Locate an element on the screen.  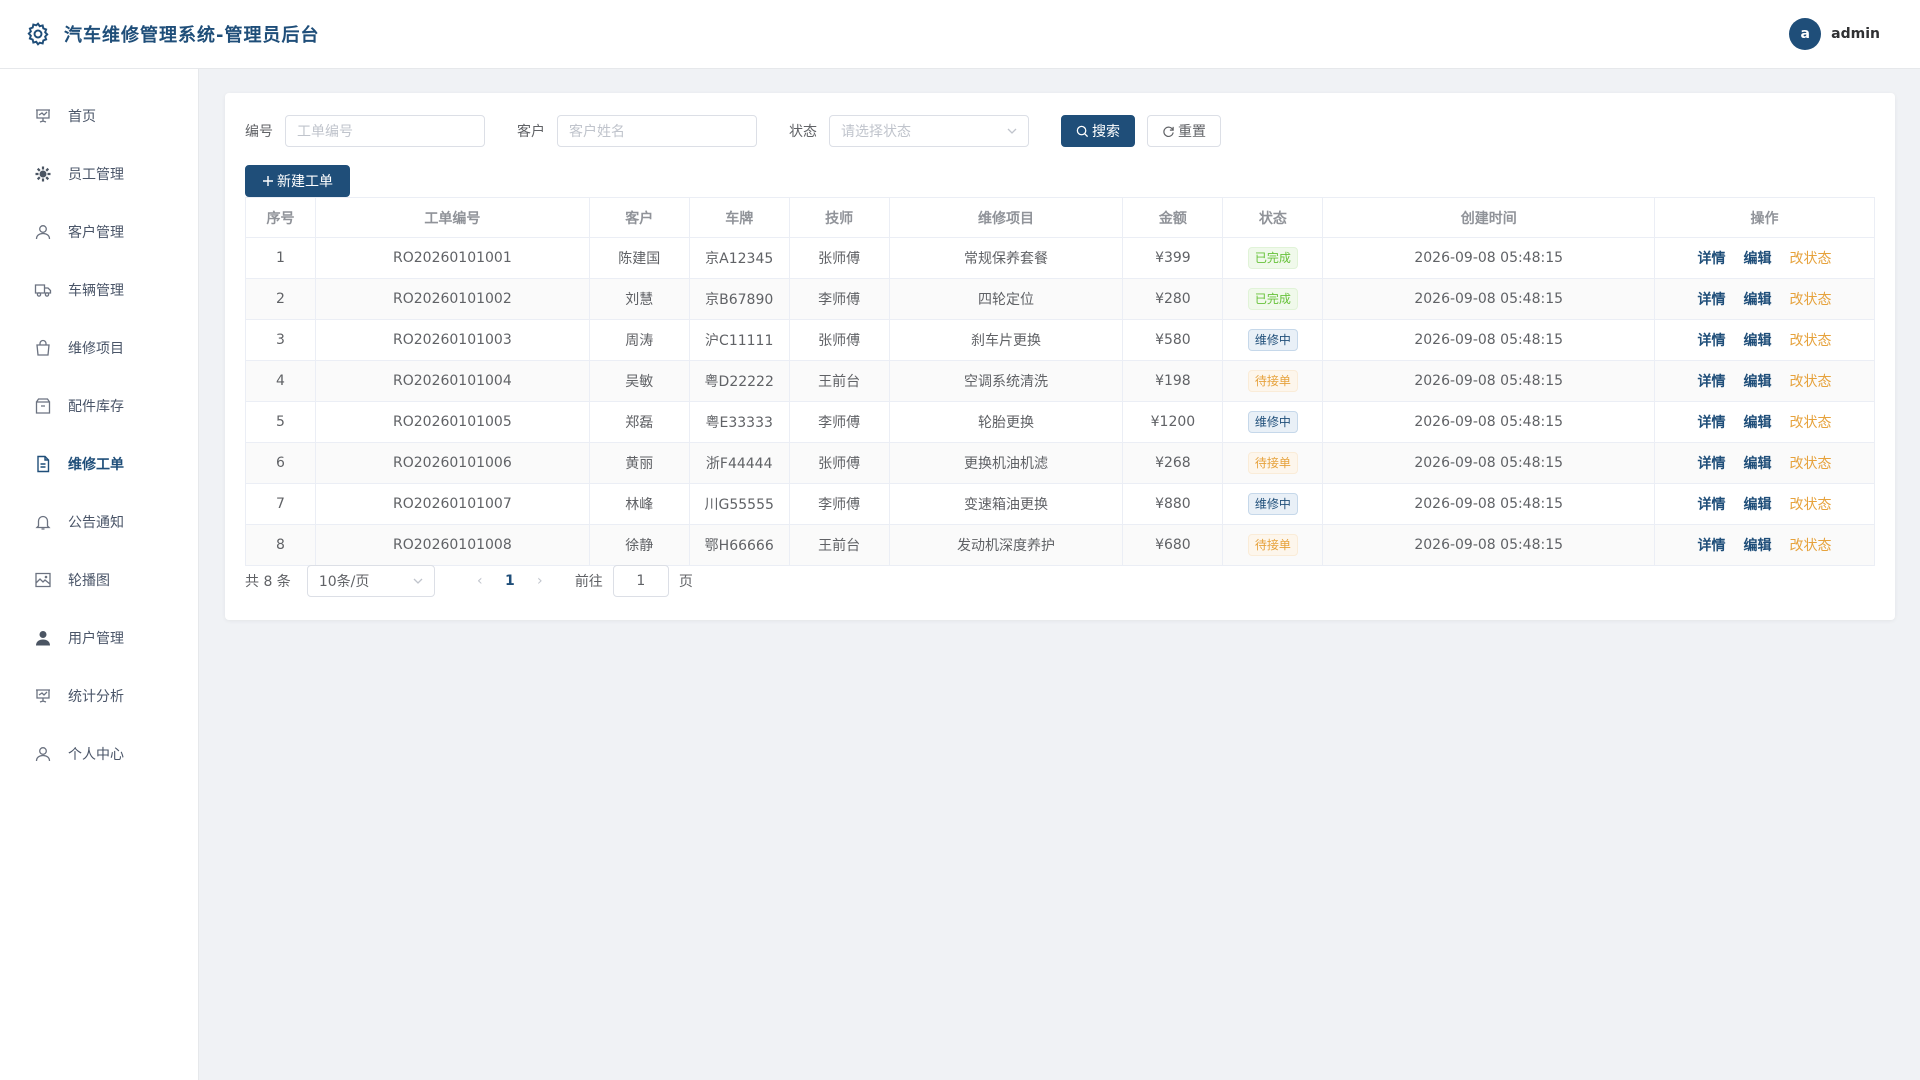
cell-customer: 林峰 is located at coordinates (639, 504).